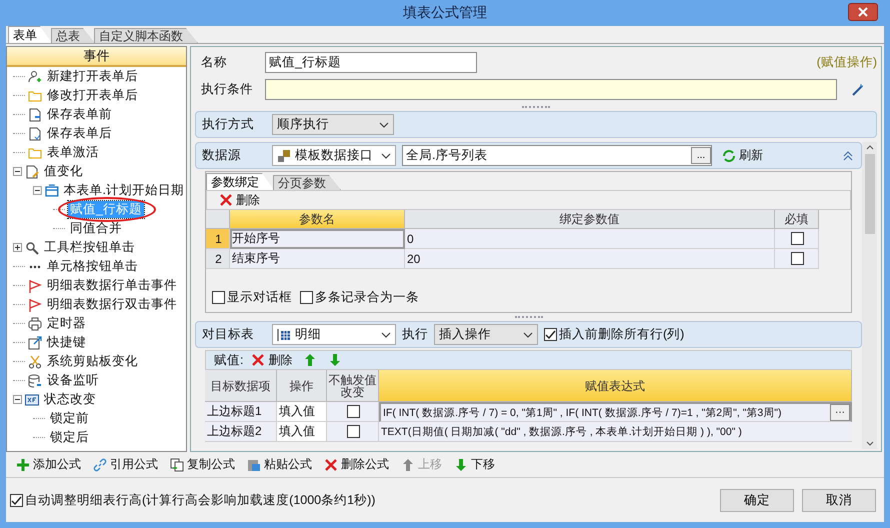  I want to click on tree-item: 同值合并, so click(96, 228).